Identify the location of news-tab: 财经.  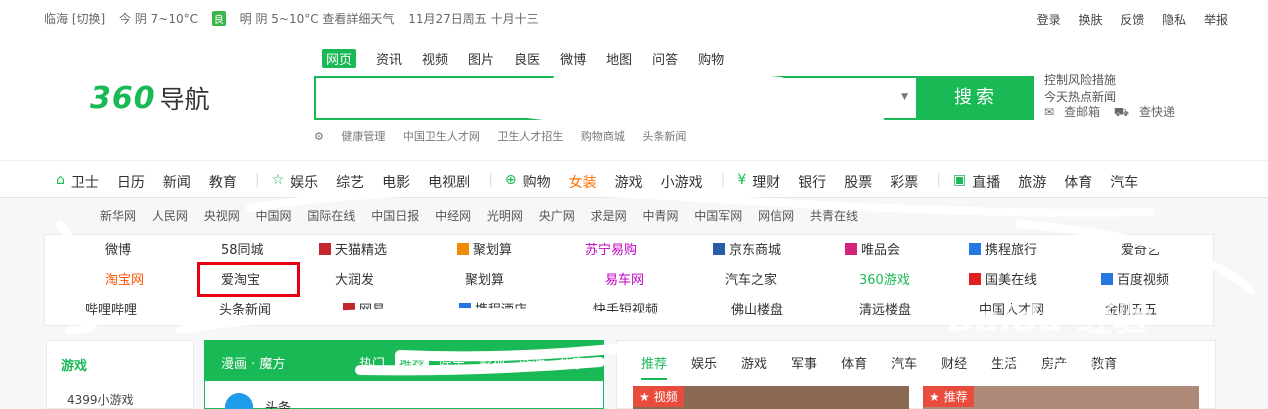
(954, 366).